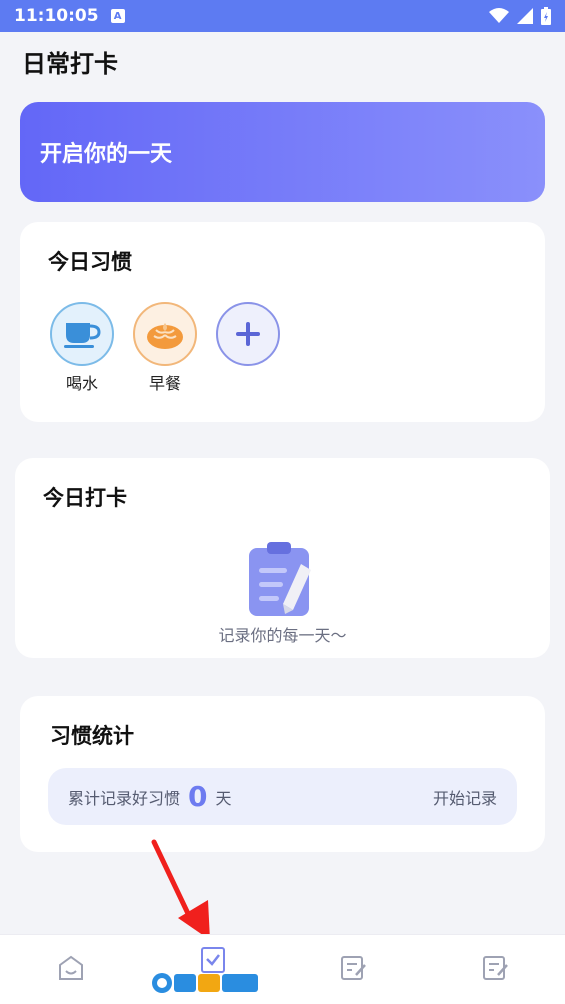 The height and width of the screenshot is (1004, 565). I want to click on watermark-logo, so click(205, 983).